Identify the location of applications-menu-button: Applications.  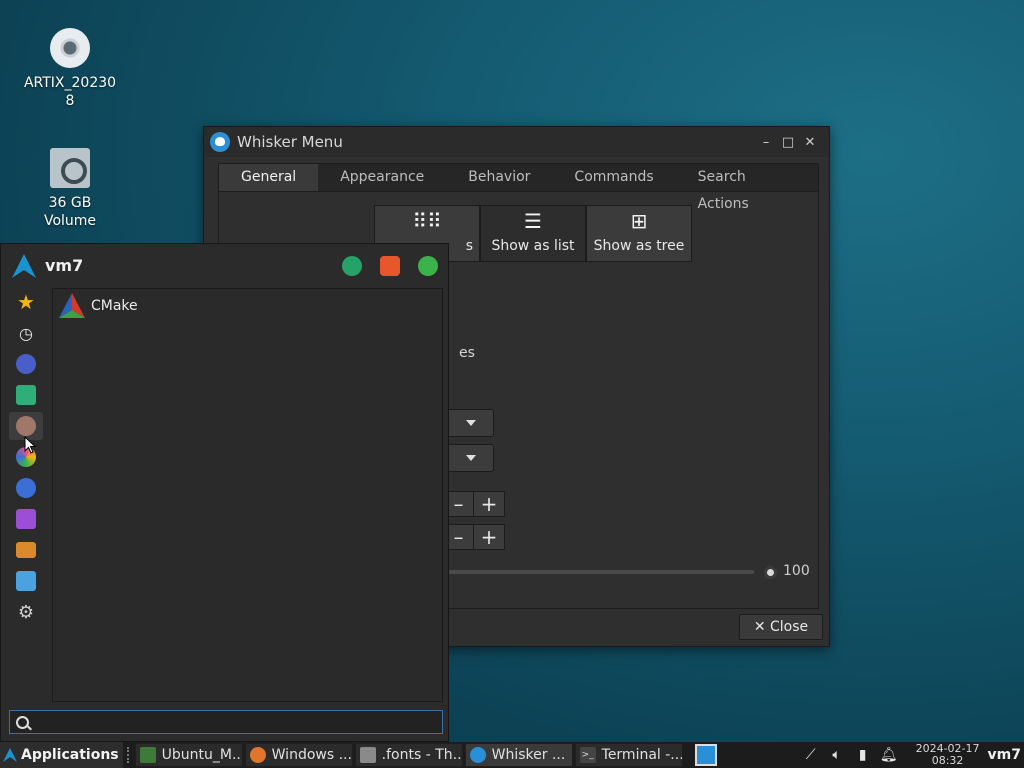
(61, 755).